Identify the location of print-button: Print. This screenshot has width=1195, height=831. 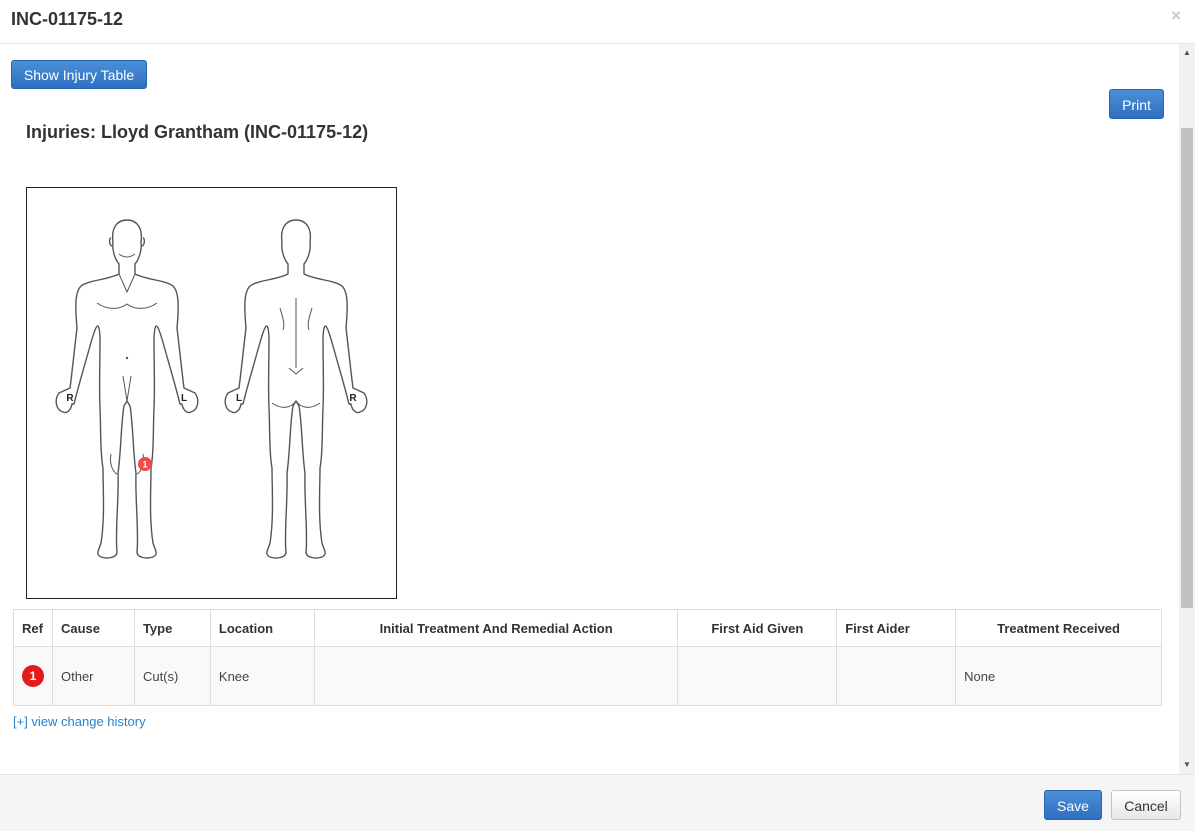
(1136, 104).